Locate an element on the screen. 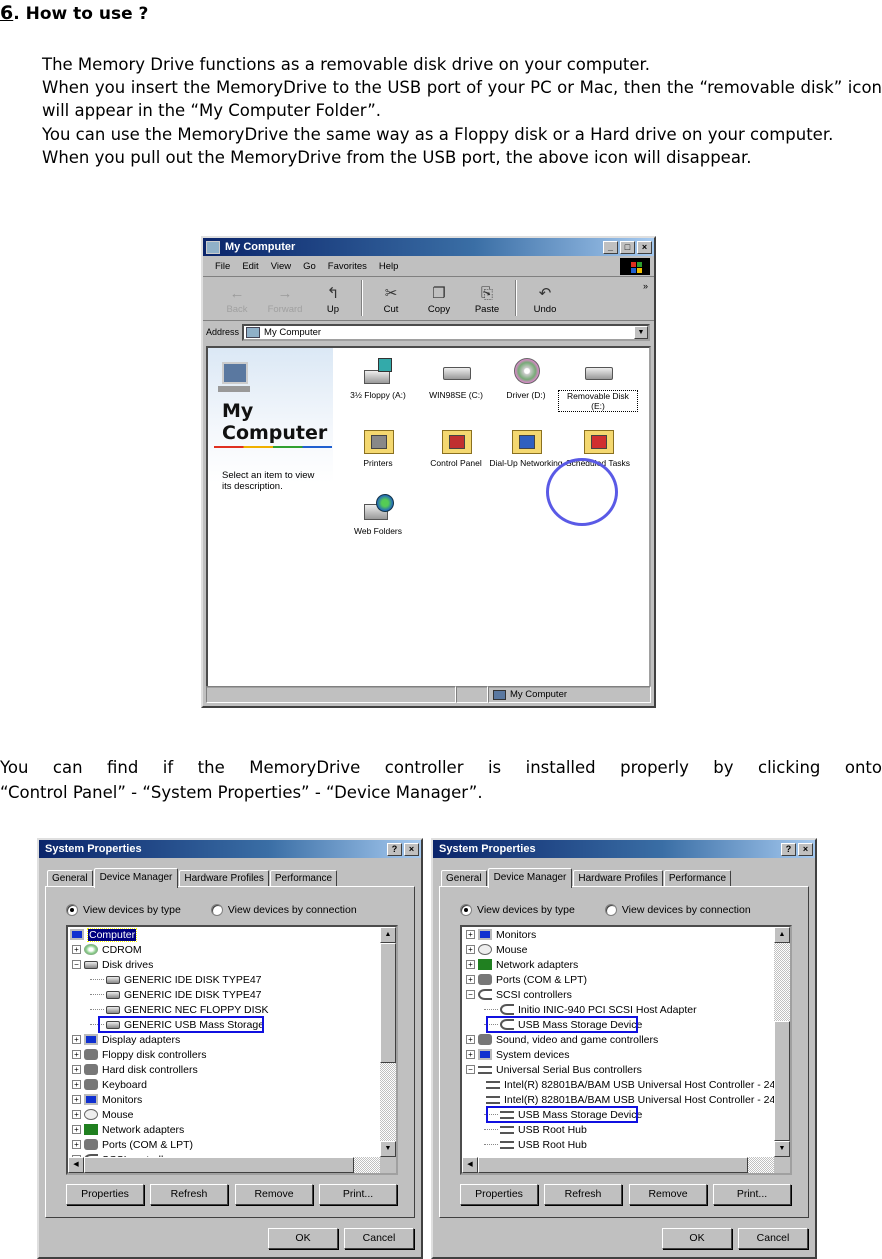  title-bar: System Properties ? × is located at coordinates (230, 849).